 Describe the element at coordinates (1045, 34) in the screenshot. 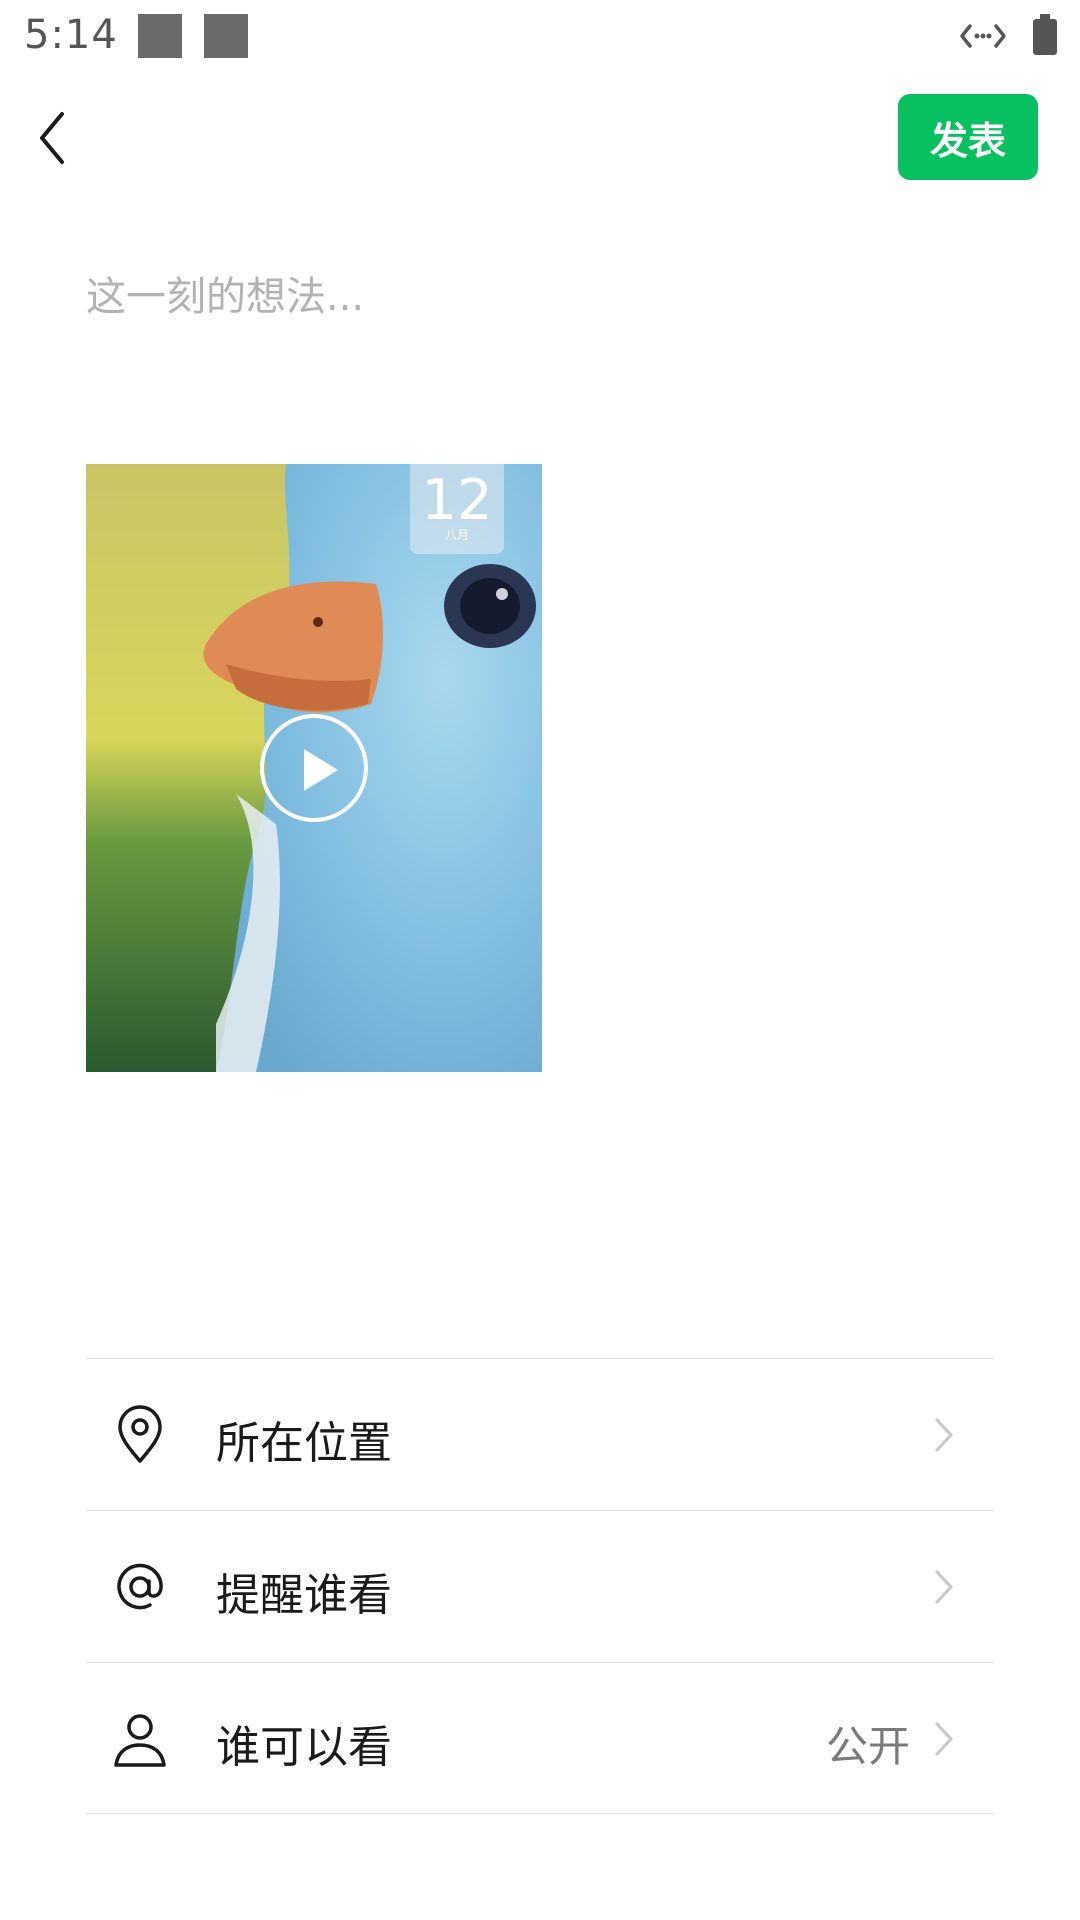

I see `battery-icon` at that location.